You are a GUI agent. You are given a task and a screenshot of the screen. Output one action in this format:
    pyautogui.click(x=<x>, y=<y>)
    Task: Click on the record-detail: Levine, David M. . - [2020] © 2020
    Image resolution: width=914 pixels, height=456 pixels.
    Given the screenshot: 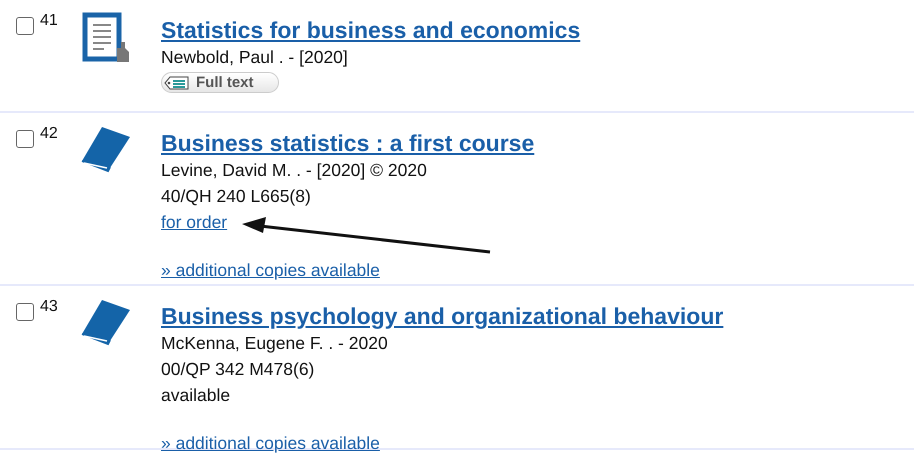 What is the action you would take?
    pyautogui.click(x=294, y=170)
    